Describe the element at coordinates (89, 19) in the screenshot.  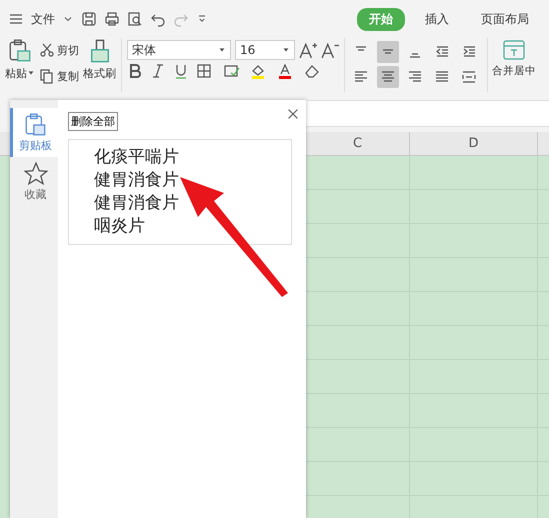
I see `save-icon` at that location.